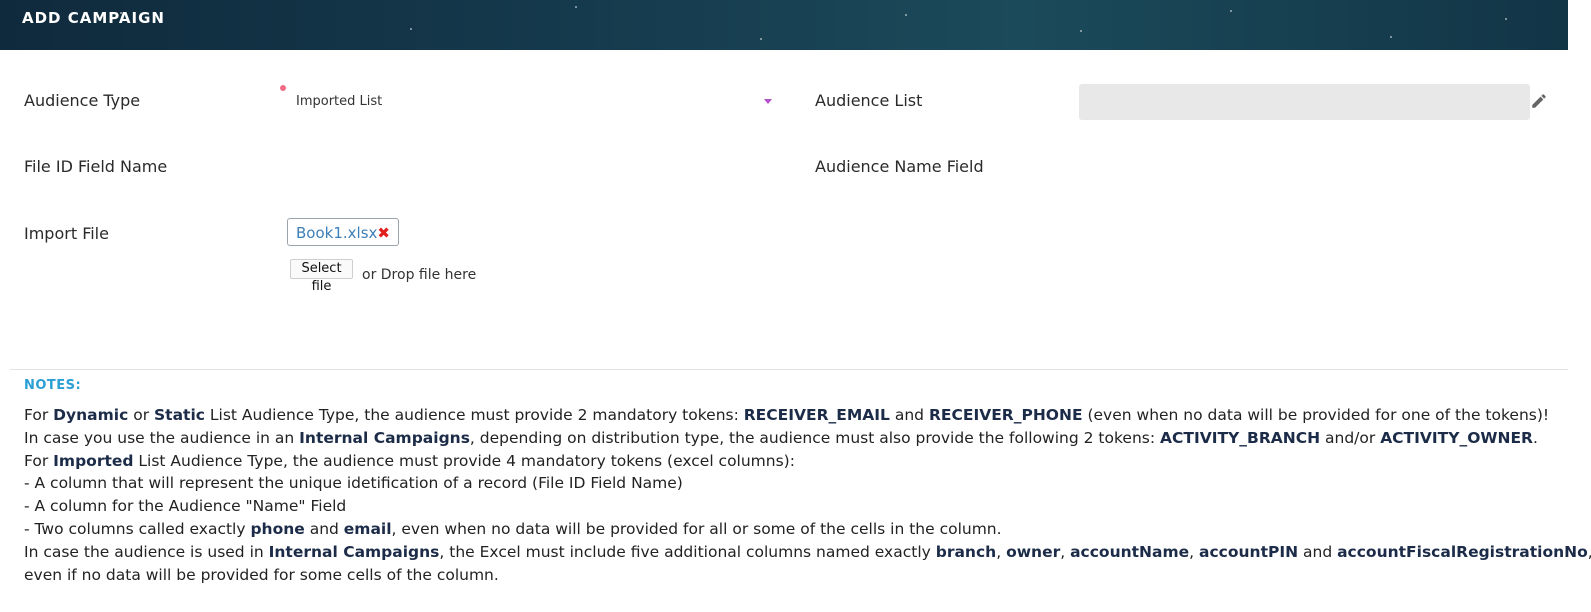  What do you see at coordinates (789, 369) in the screenshot?
I see `divider` at bounding box center [789, 369].